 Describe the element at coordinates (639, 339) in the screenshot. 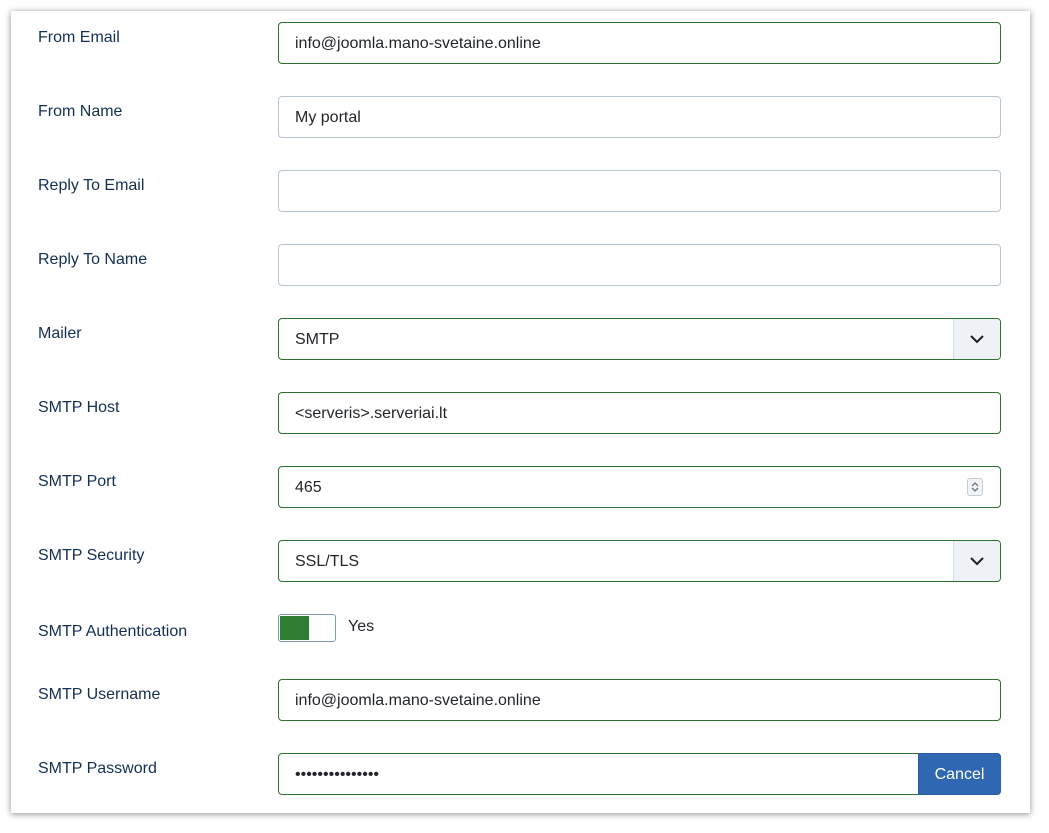

I see `mailer-select: SMTP` at that location.